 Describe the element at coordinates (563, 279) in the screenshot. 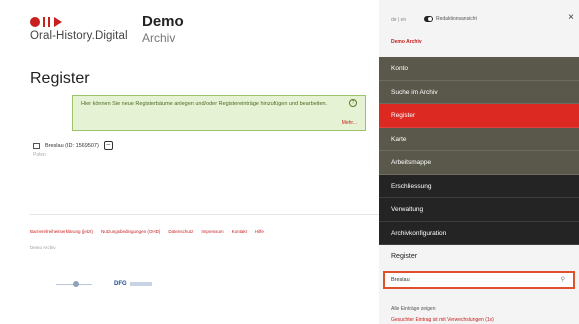

I see `search-icon: ⚲` at that location.